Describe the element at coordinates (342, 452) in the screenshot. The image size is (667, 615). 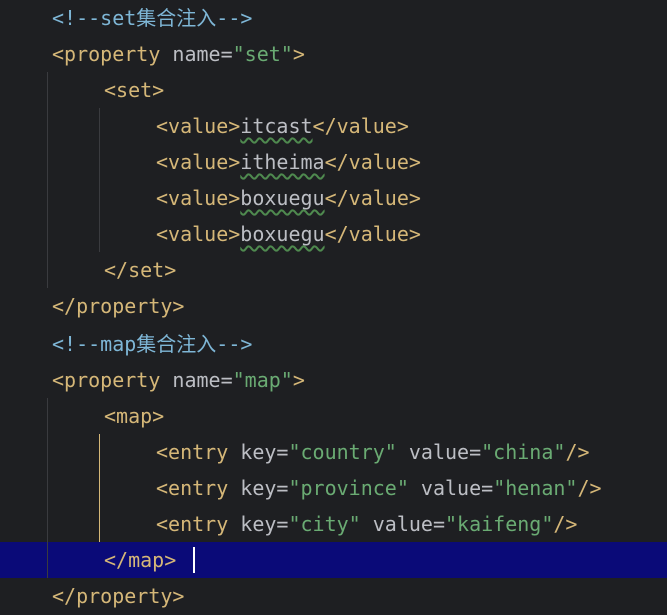
I see `token-str: "country"` at that location.